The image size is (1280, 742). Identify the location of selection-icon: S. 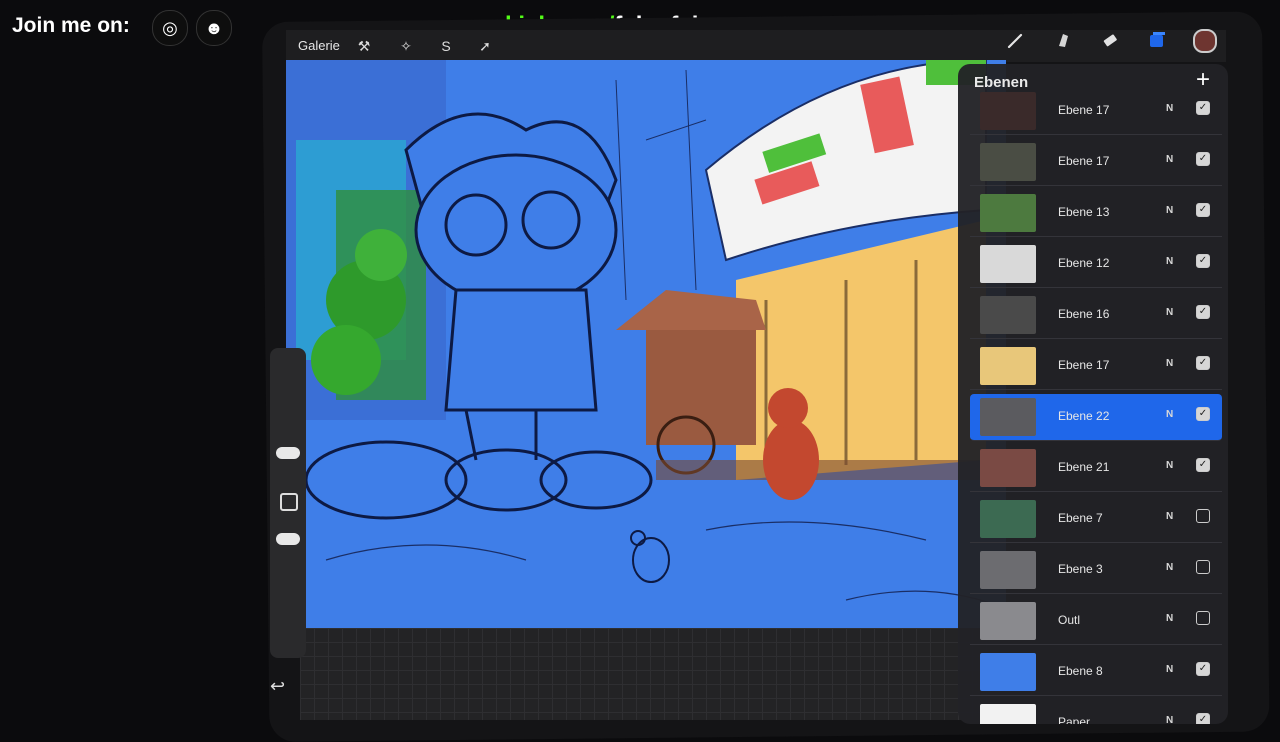
(446, 46).